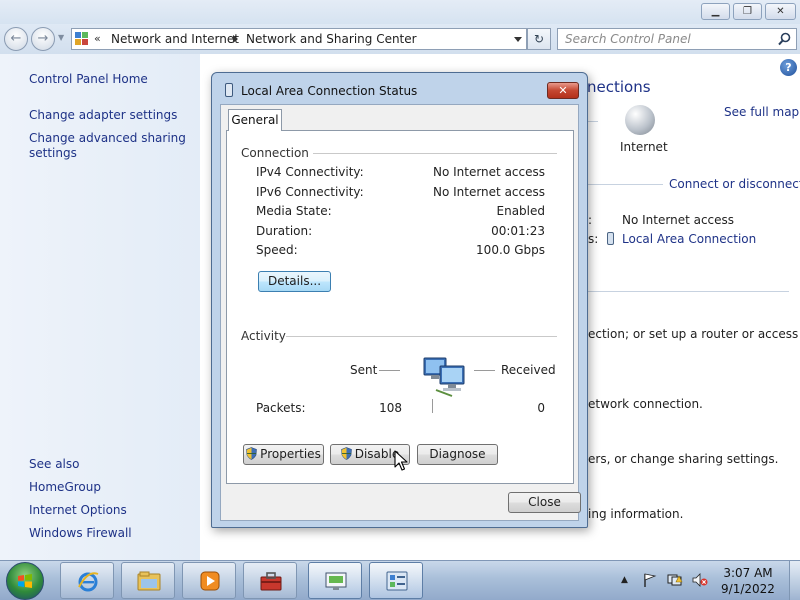 The image size is (800, 600). What do you see at coordinates (488, 172) in the screenshot?
I see `ipv4-connectivity-value: No Internet access` at bounding box center [488, 172].